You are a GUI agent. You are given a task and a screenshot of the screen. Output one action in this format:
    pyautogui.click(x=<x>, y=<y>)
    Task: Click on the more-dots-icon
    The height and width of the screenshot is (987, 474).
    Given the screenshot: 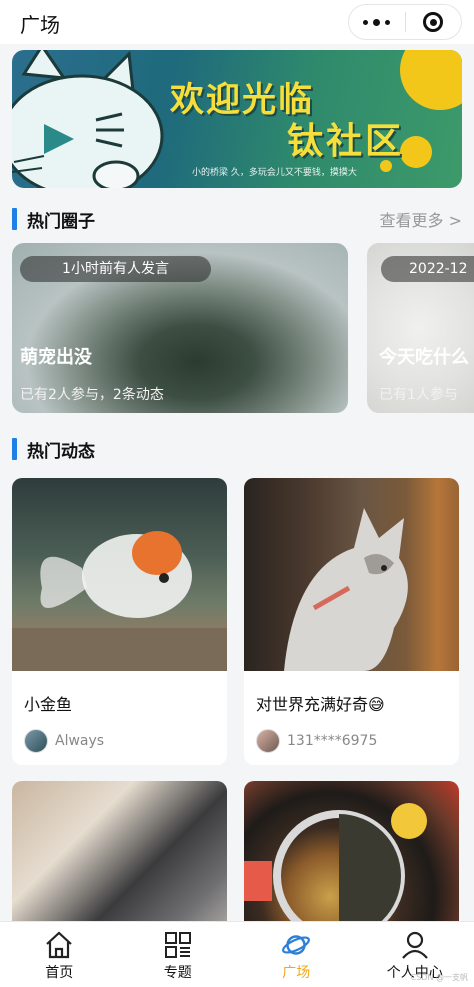 What is the action you would take?
    pyautogui.click(x=377, y=22)
    